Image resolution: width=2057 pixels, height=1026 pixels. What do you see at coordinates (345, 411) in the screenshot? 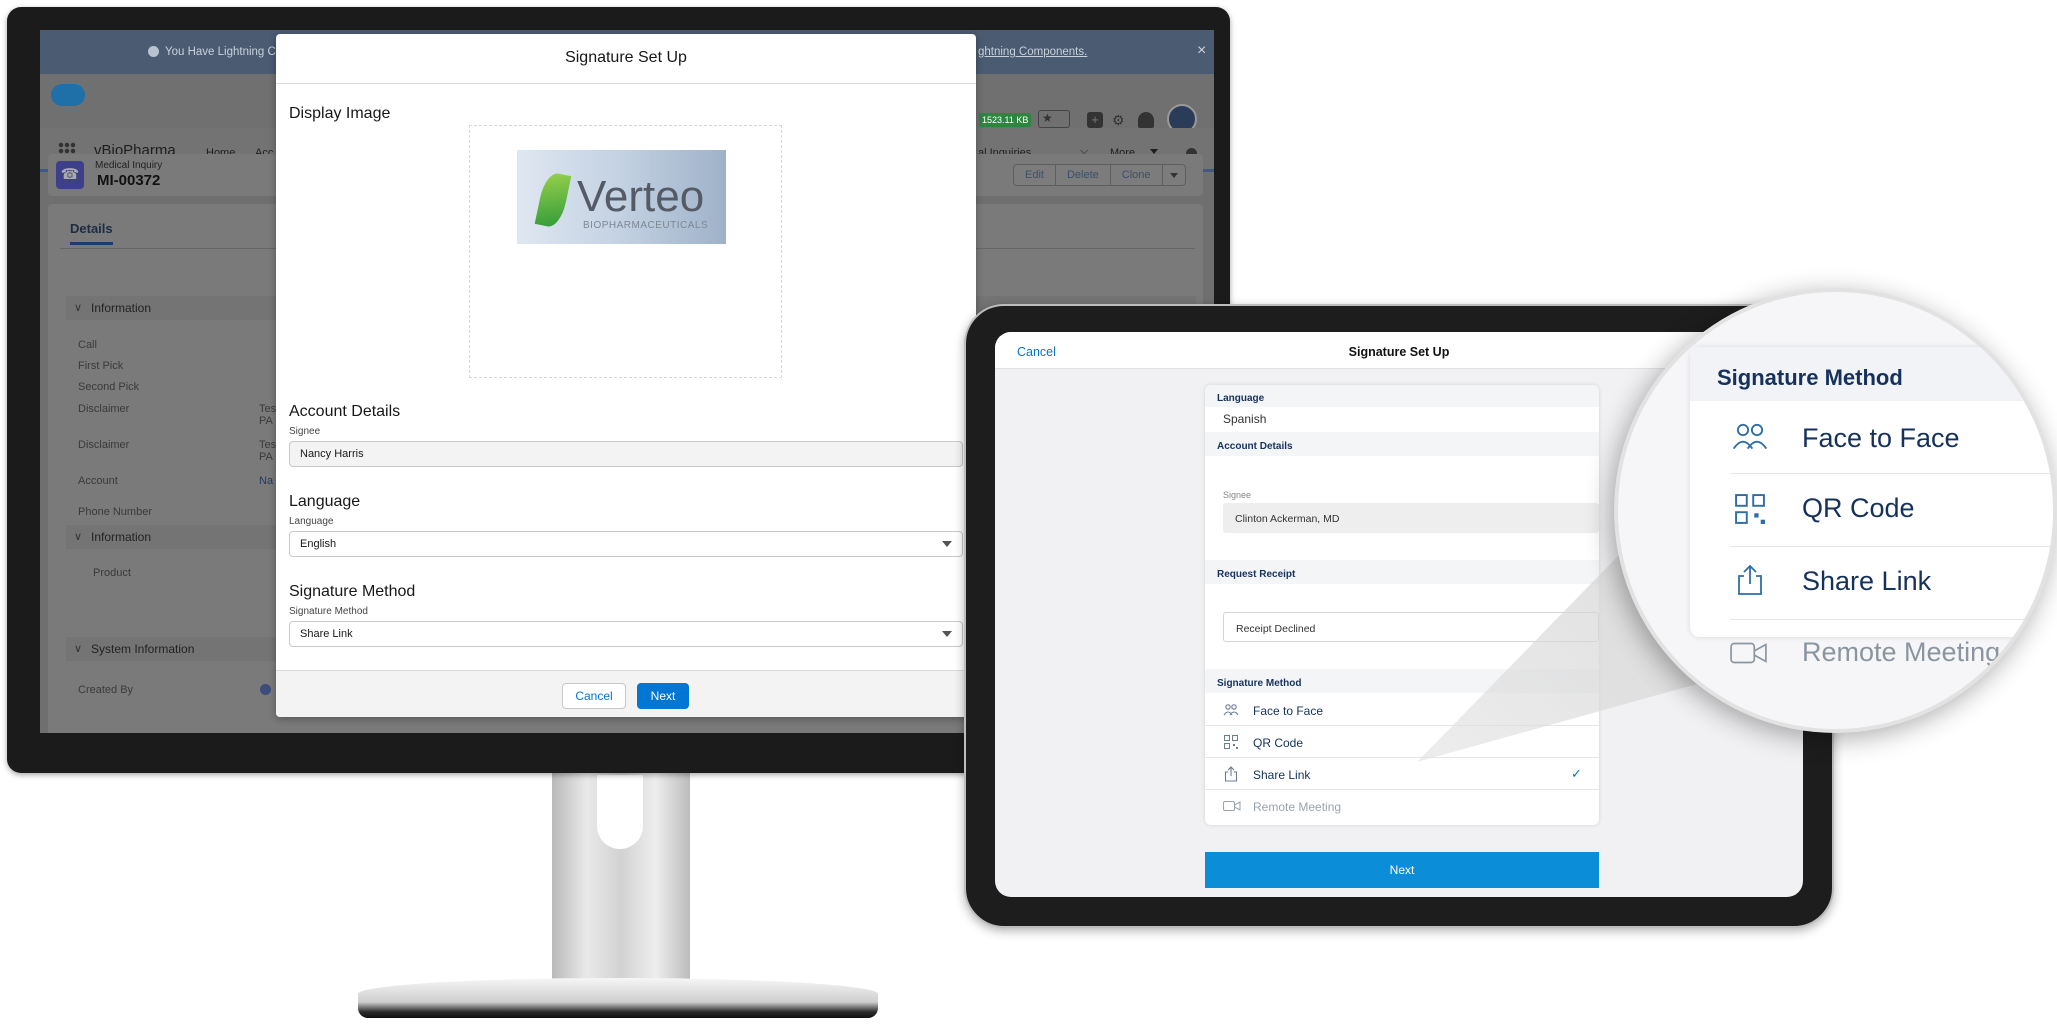
I see `account-details-heading: Account Details` at bounding box center [345, 411].